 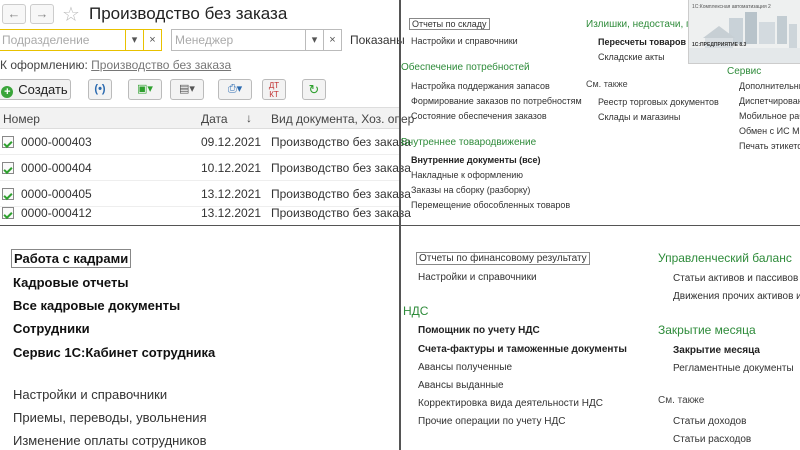 I want to click on printer-icon: ⎙▾, so click(x=235, y=89).